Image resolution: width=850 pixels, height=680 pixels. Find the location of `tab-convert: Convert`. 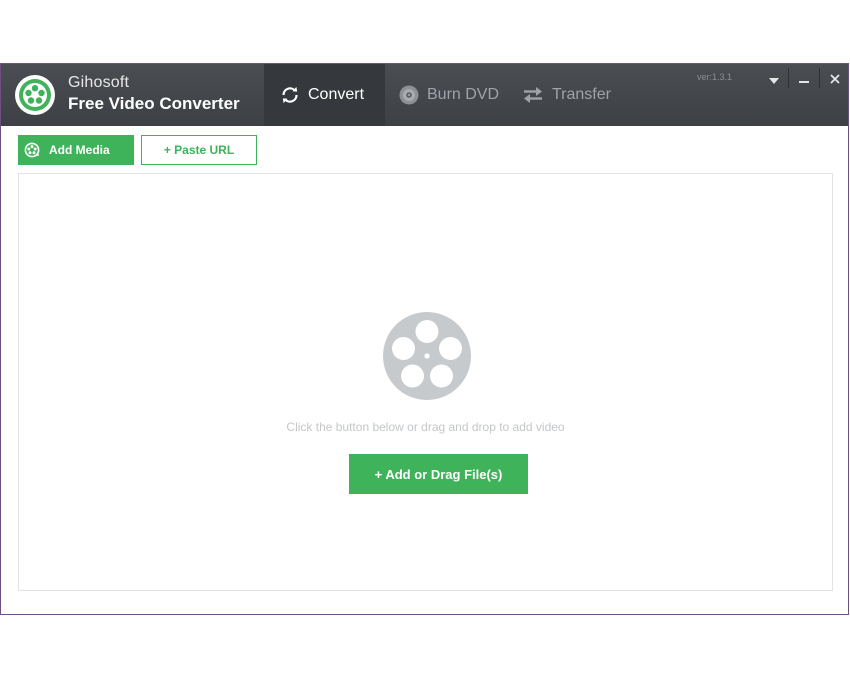

tab-convert: Convert is located at coordinates (324, 95).